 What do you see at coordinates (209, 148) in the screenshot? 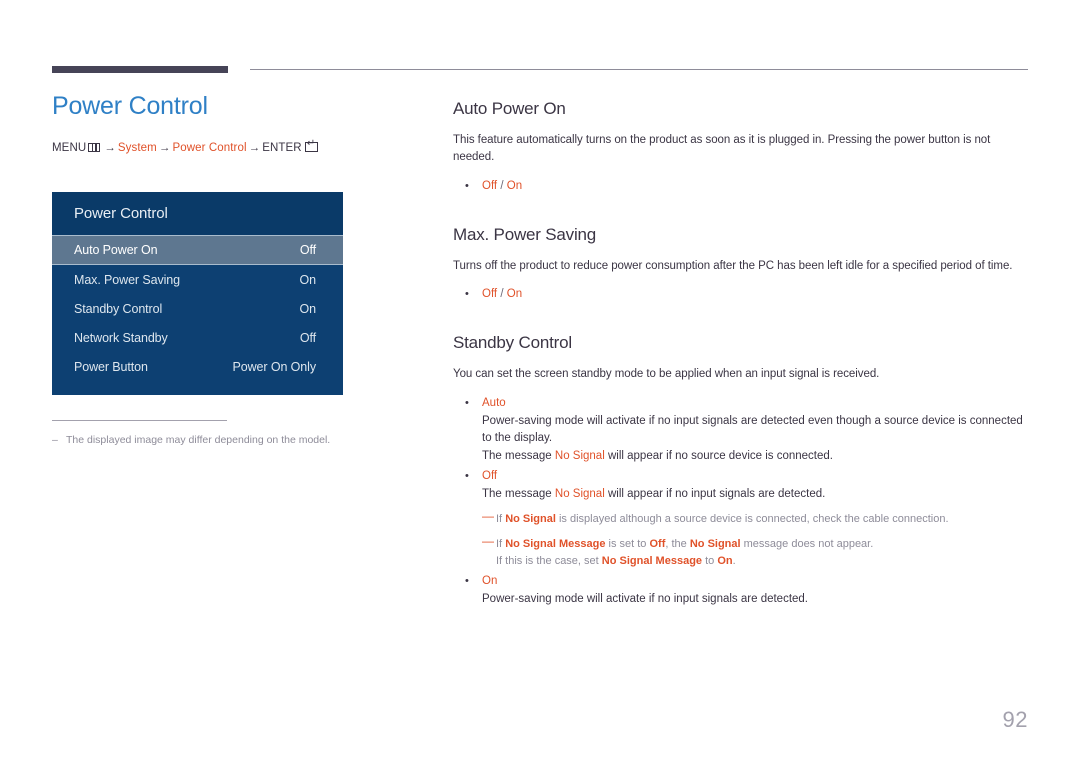
I see `breadcrumb-item-power-control: Power Control` at bounding box center [209, 148].